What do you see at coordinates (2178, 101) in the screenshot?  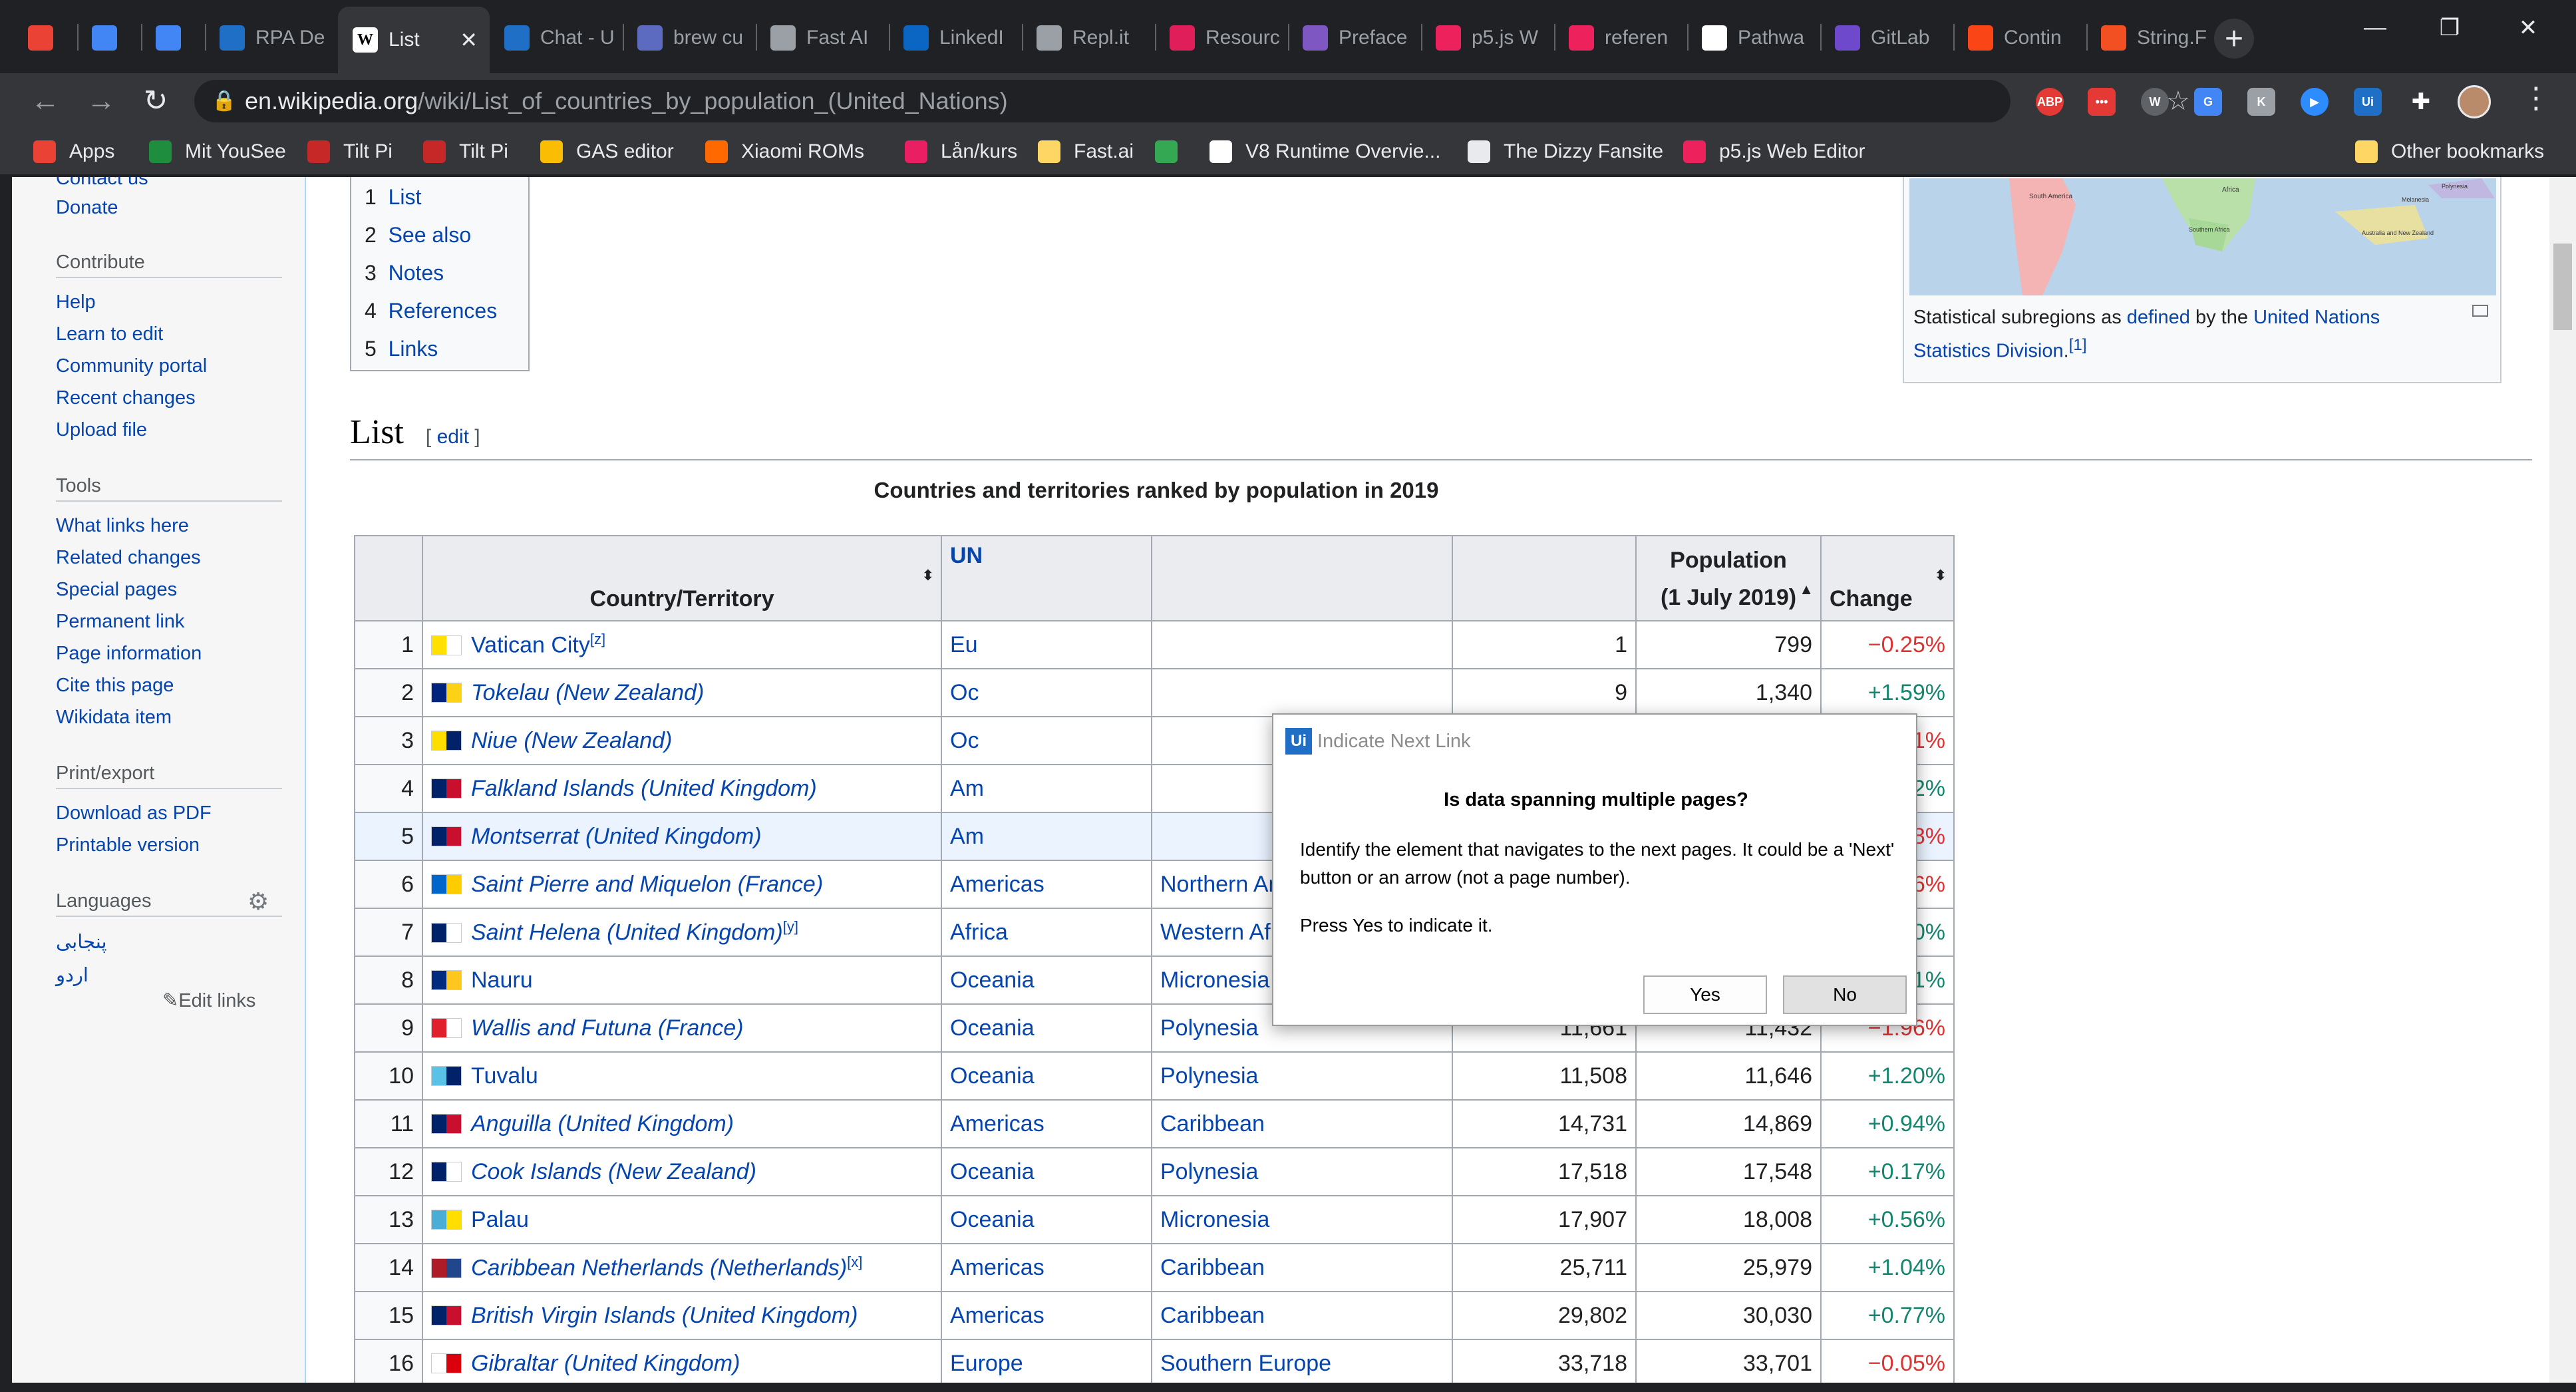 I see `bookmark-star-icon: ☆` at bounding box center [2178, 101].